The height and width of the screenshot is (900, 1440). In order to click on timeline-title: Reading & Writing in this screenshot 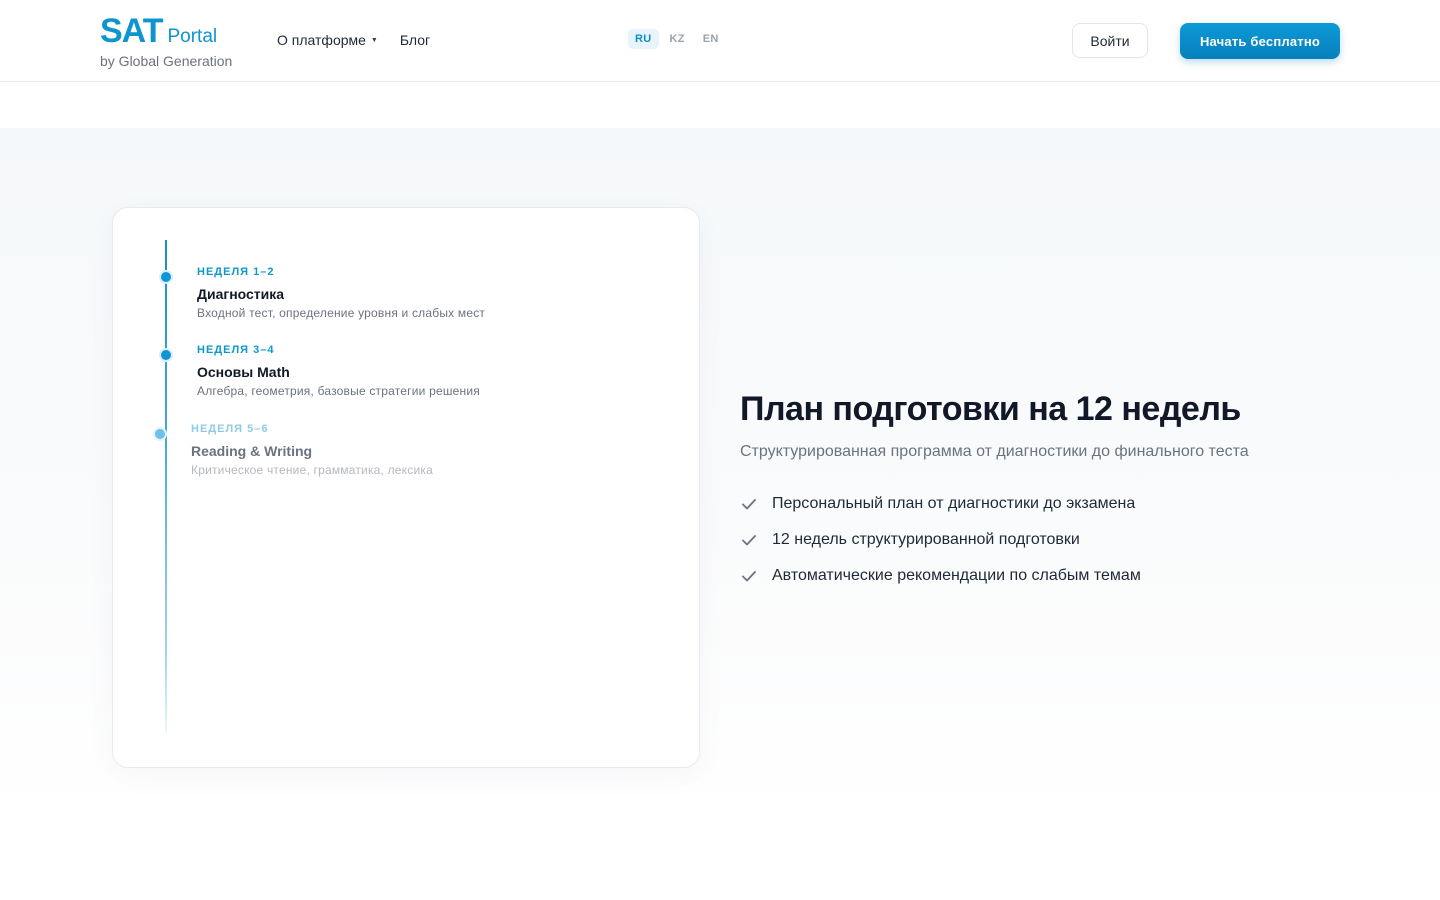, I will do `click(252, 451)`.